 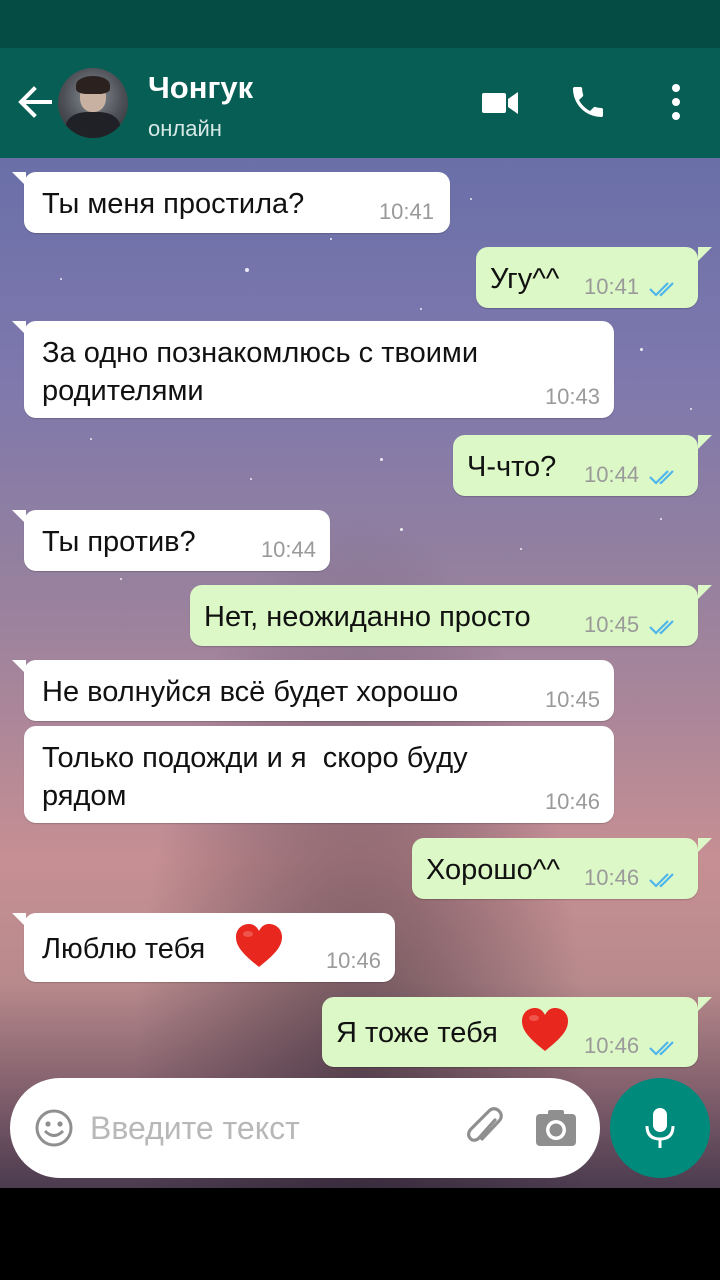 I want to click on message-outgoing: Я тоже тебя 10:46, so click(x=510, y=1032).